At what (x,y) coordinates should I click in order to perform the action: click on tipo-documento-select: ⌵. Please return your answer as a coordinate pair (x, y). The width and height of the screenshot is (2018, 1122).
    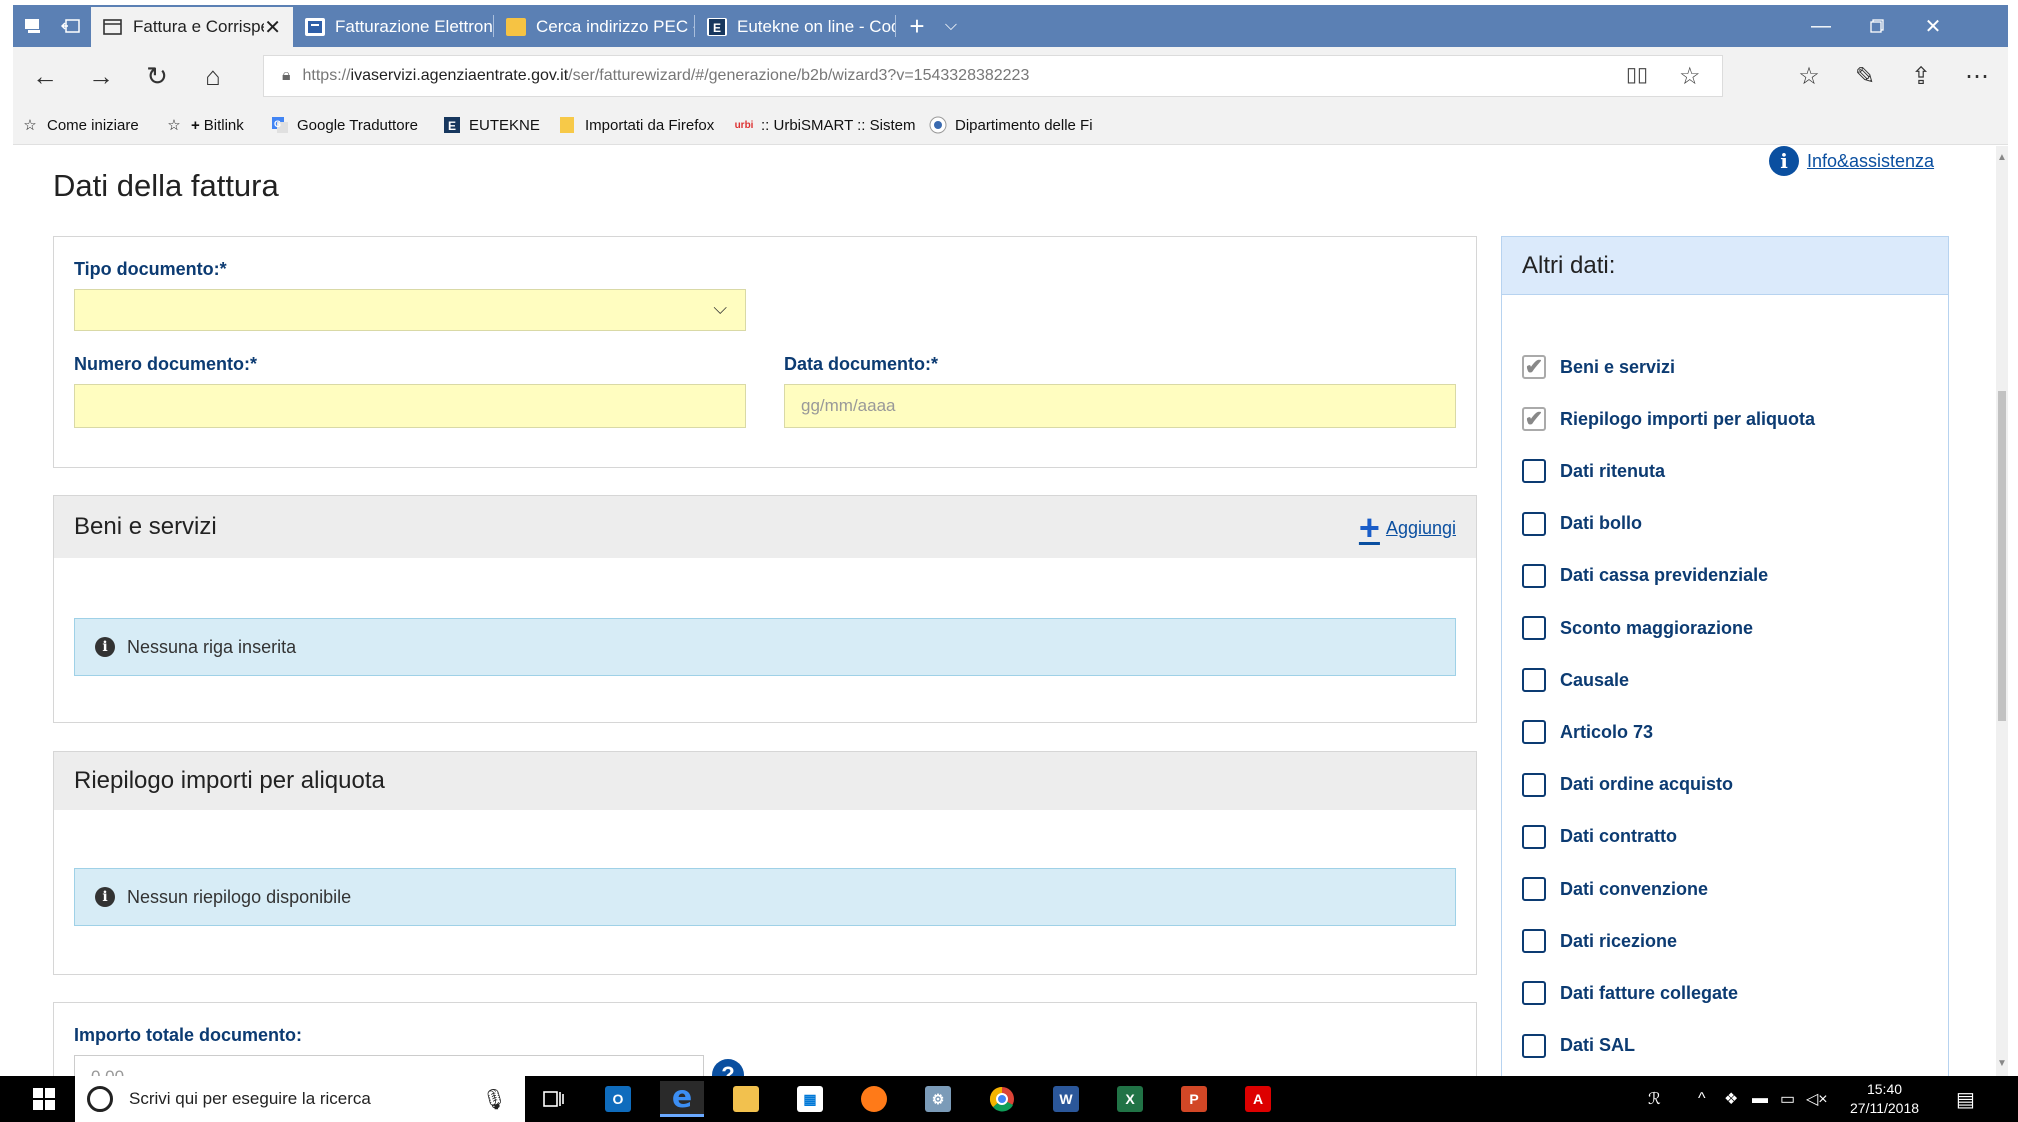
    Looking at the image, I should click on (410, 310).